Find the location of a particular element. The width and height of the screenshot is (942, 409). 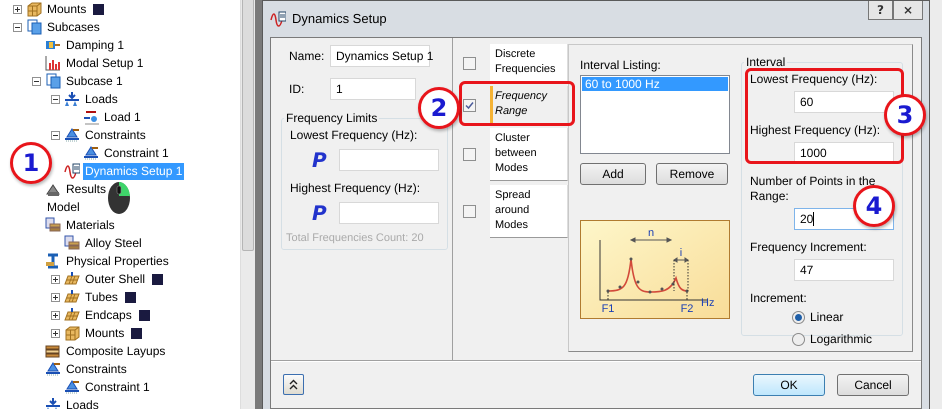

radio-label: Linear is located at coordinates (827, 317).